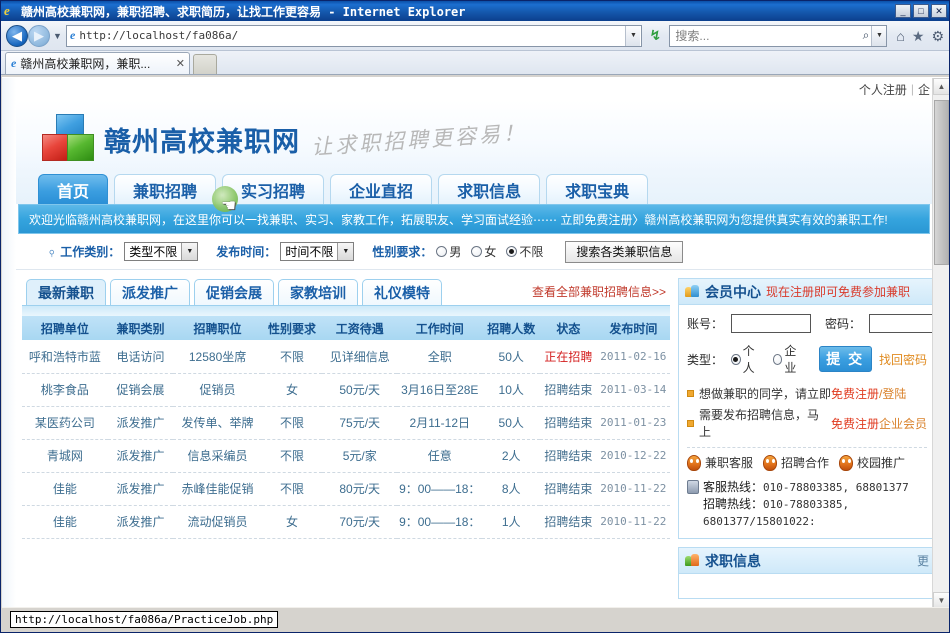  Describe the element at coordinates (489, 189) in the screenshot. I see `nav-tab-job-seeking: 求职信息` at that location.